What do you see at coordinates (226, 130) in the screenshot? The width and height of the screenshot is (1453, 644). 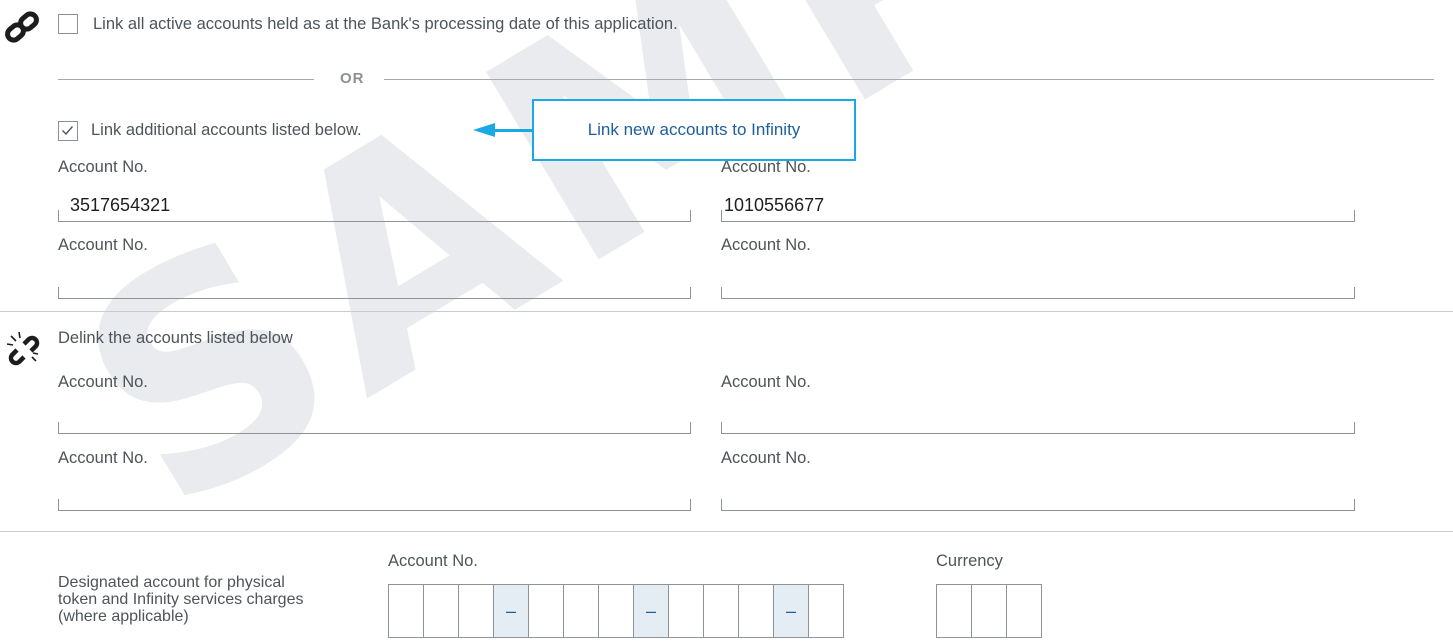 I see `link-additional-label: Link additional accounts listed below.` at bounding box center [226, 130].